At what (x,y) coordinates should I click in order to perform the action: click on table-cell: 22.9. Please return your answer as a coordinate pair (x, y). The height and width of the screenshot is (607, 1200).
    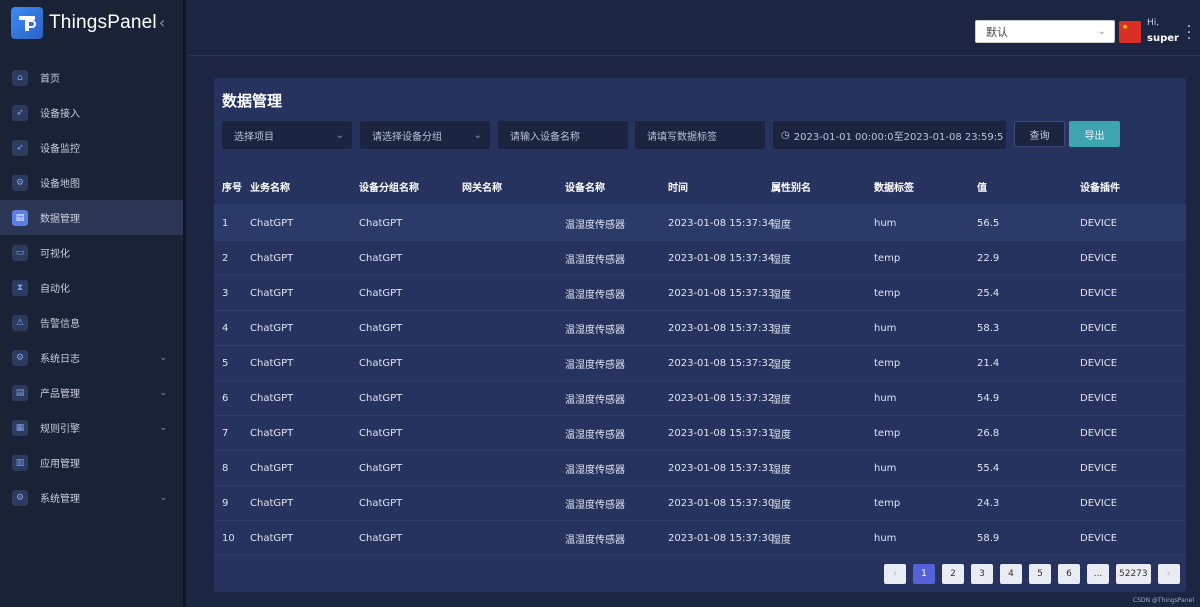
    Looking at the image, I should click on (988, 258).